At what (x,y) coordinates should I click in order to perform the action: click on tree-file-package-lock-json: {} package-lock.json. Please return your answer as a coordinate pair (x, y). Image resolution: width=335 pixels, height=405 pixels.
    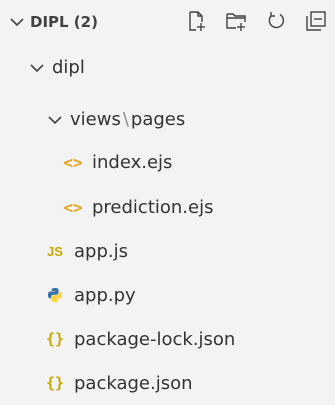
    Looking at the image, I should click on (167, 339).